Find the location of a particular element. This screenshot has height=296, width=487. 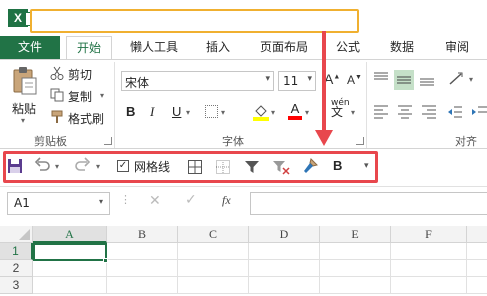

align-left-icon is located at coordinates (381, 112).